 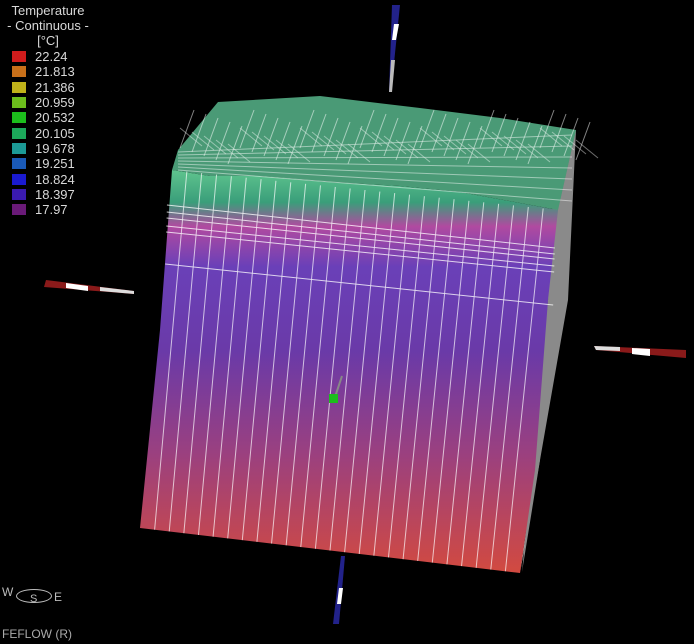 What do you see at coordinates (640, 352) in the screenshot?
I see `axis-pin-right` at bounding box center [640, 352].